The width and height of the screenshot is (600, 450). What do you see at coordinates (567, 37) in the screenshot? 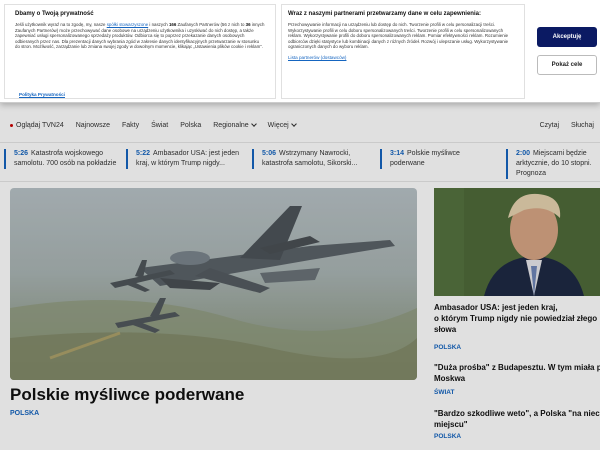
I see `accept-button: Akceptuję` at bounding box center [567, 37].